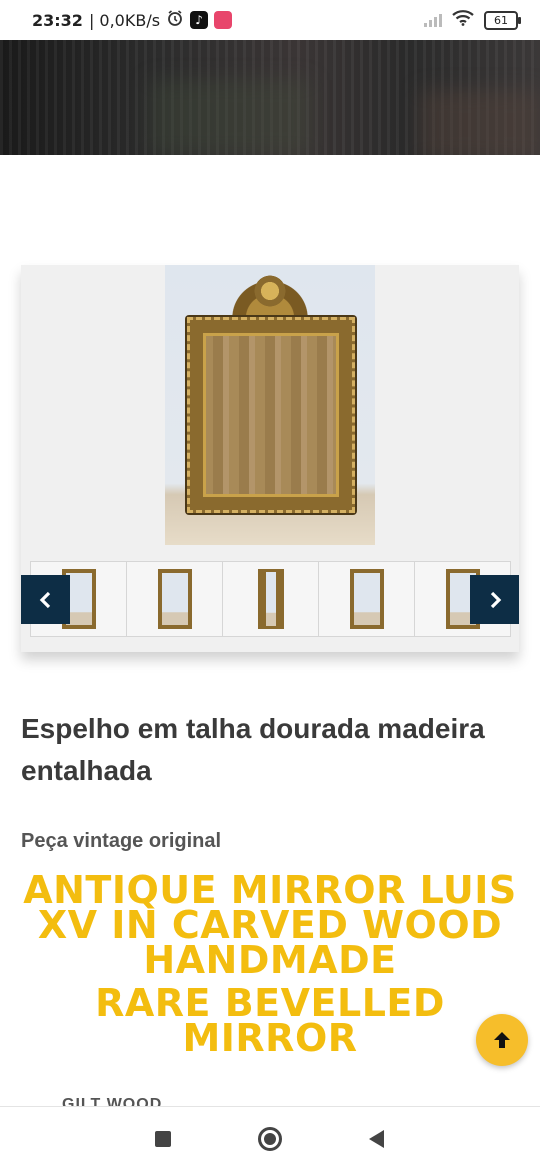 Image resolution: width=540 pixels, height=1170 pixels. I want to click on back-triangle-icon, so click(377, 1138).